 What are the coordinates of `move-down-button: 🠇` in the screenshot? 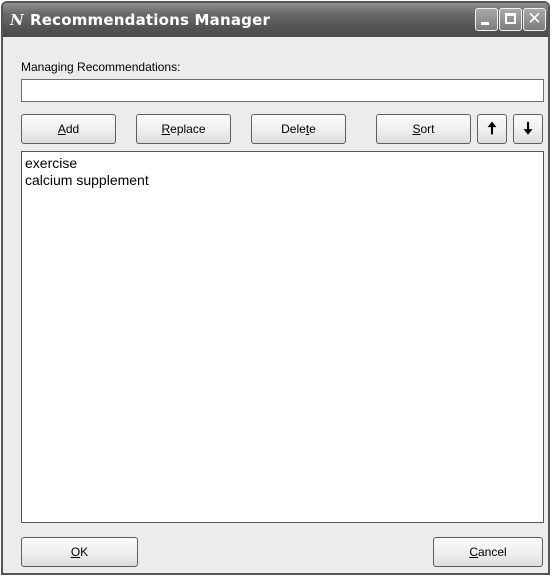 It's located at (528, 129).